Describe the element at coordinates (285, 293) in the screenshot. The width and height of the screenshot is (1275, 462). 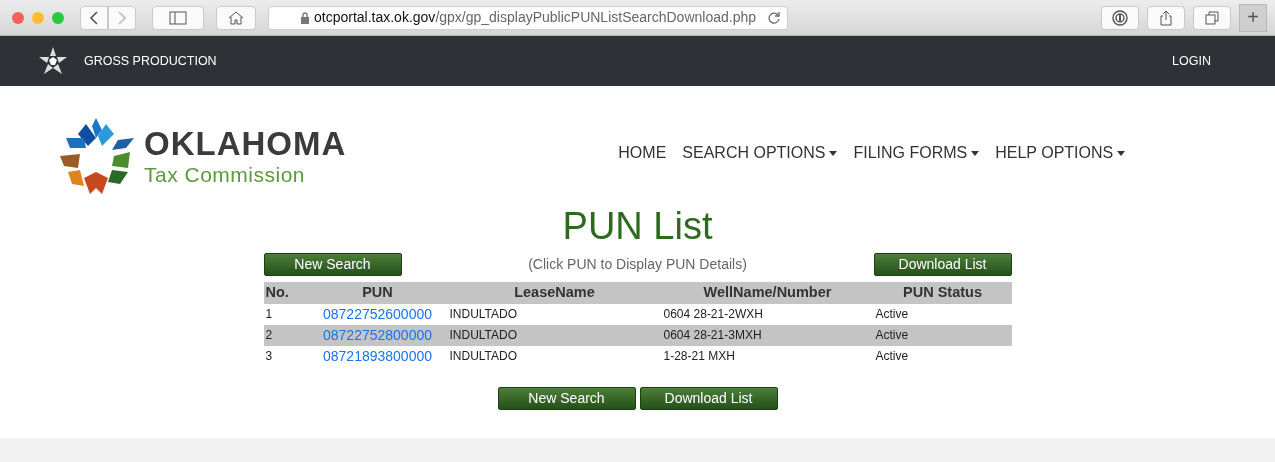
I see `column-header: No.` at that location.